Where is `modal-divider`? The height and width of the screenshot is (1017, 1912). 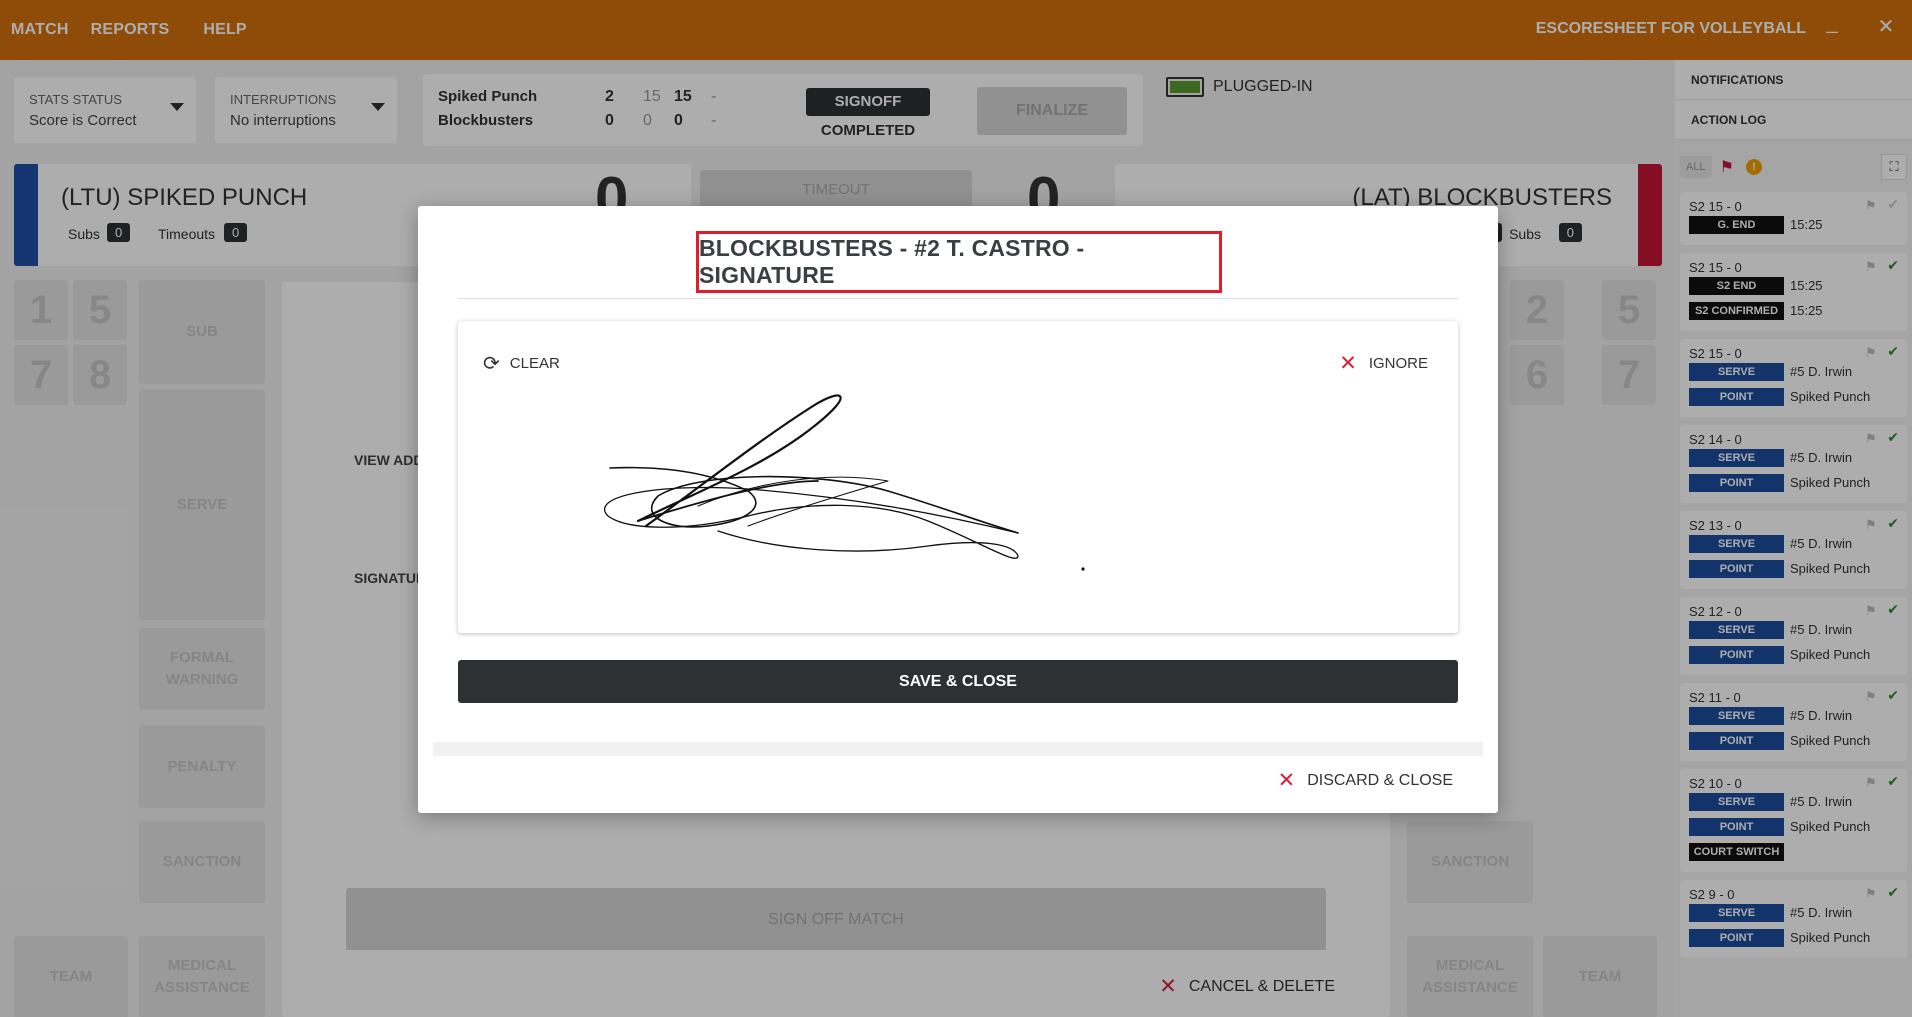
modal-divider is located at coordinates (958, 298).